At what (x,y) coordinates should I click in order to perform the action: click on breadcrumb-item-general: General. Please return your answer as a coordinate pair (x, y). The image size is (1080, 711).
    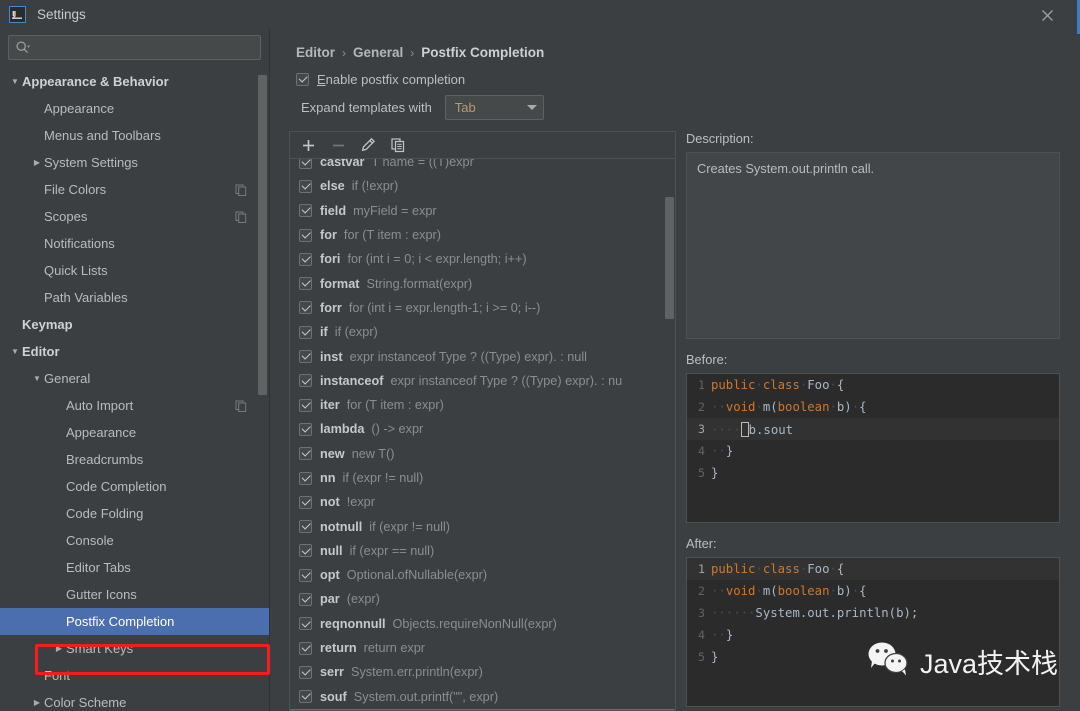
    Looking at the image, I should click on (378, 52).